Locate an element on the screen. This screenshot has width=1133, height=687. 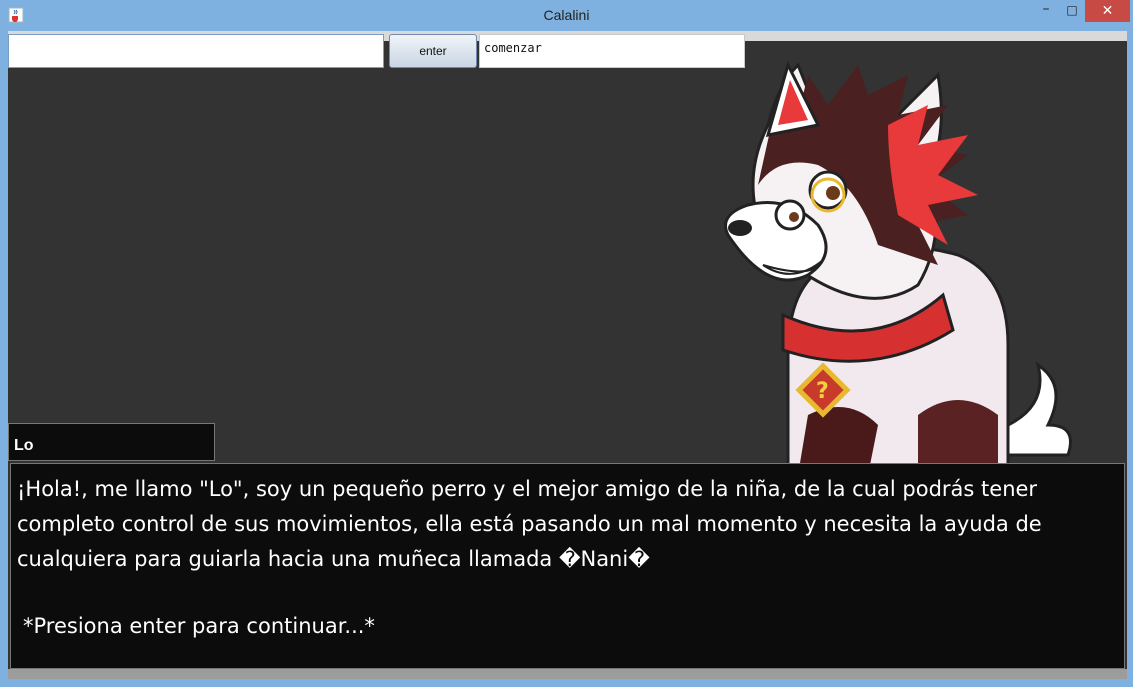
speaker-name: Lo is located at coordinates (111, 442).